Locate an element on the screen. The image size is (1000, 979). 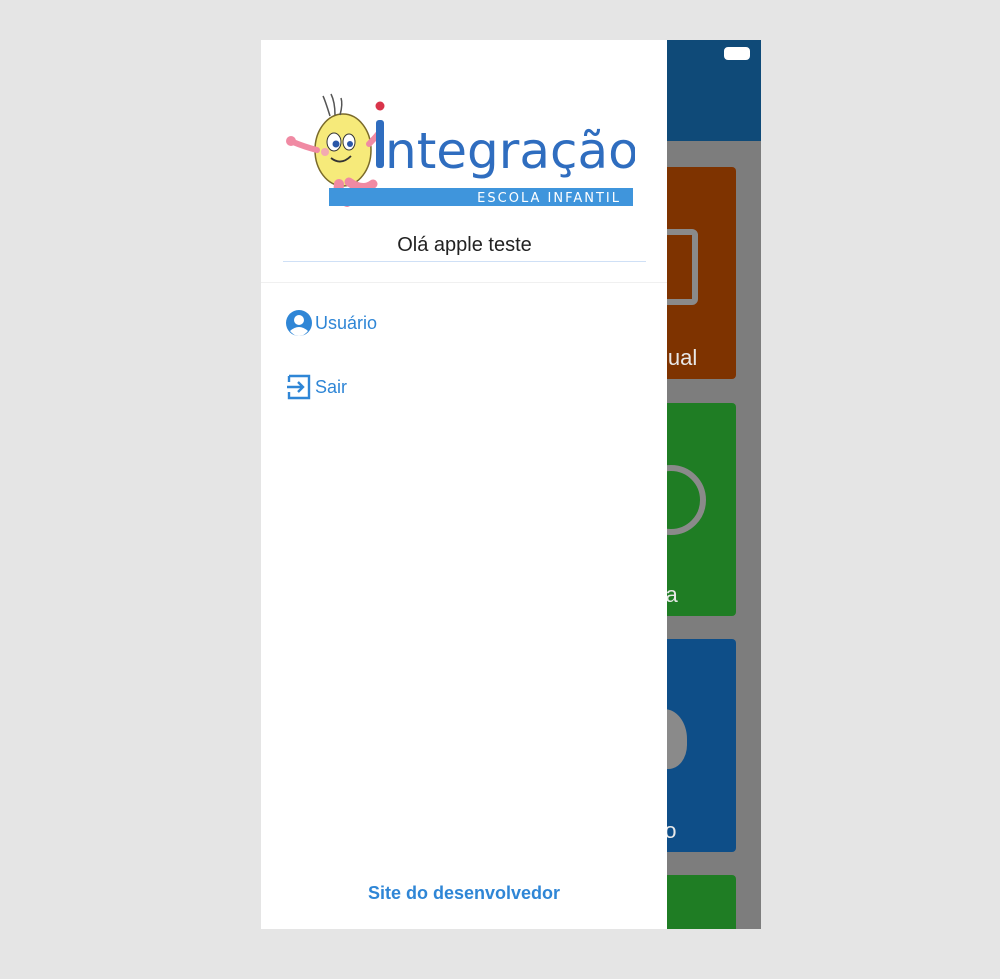
logout-icon is located at coordinates (299, 387).